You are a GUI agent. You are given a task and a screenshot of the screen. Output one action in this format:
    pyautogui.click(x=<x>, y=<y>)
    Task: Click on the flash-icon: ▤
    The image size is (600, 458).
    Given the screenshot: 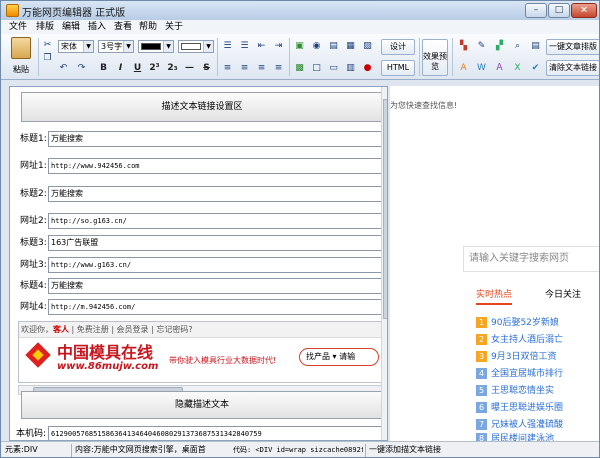 What is the action you would take?
    pyautogui.click(x=333, y=46)
    